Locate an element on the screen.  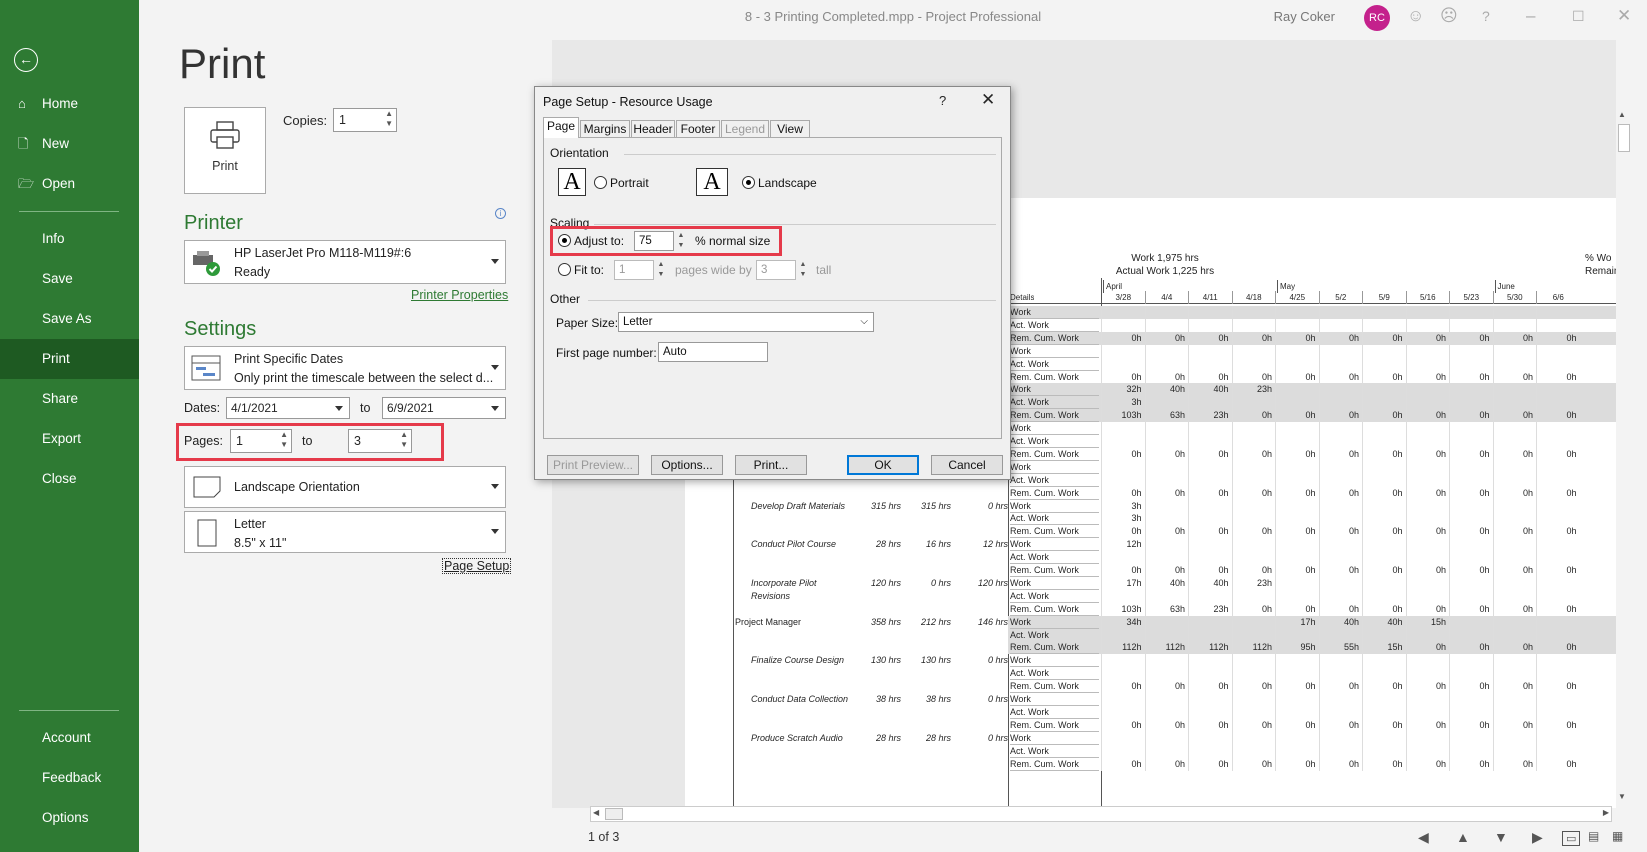
page-setup-link: Page Setup is located at coordinates (477, 566).